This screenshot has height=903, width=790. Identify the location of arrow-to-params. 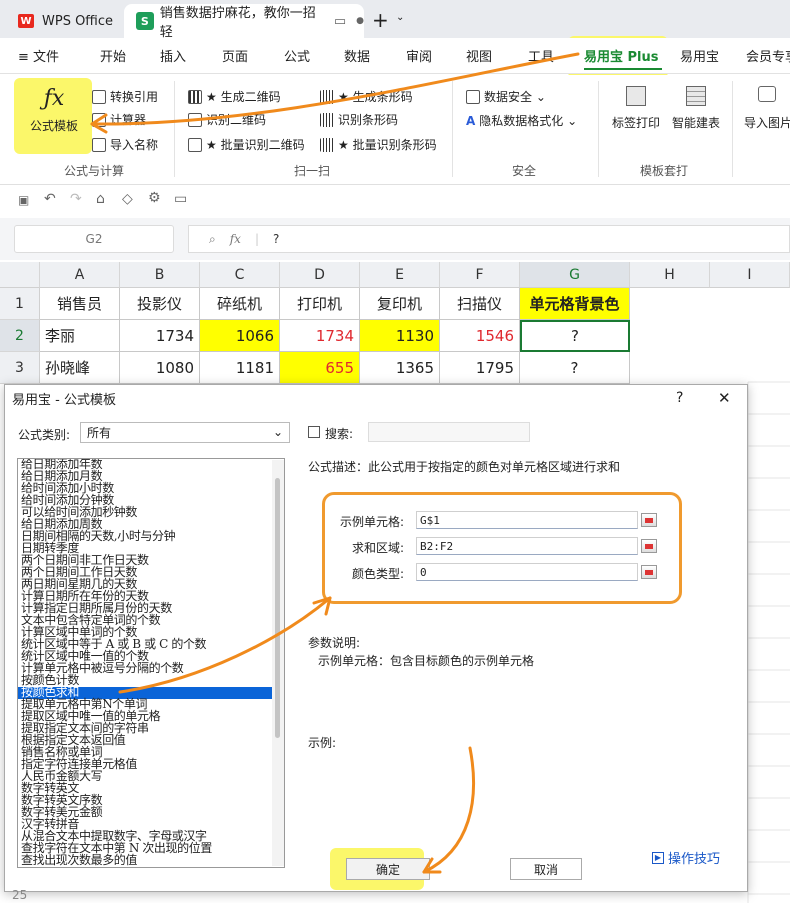
(225, 645).